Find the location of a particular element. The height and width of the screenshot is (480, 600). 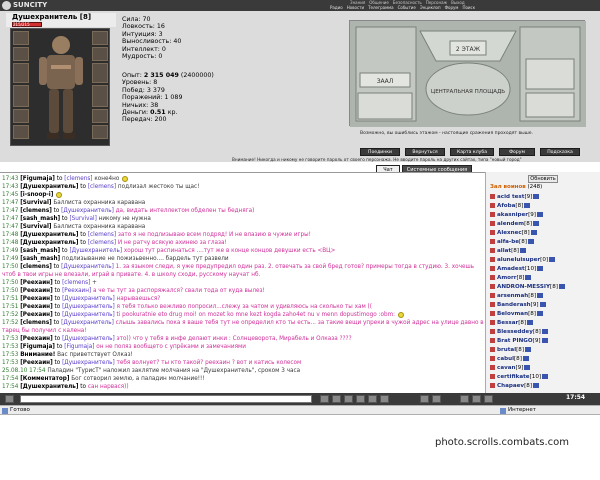

user-name: allat is located at coordinates (504, 251).